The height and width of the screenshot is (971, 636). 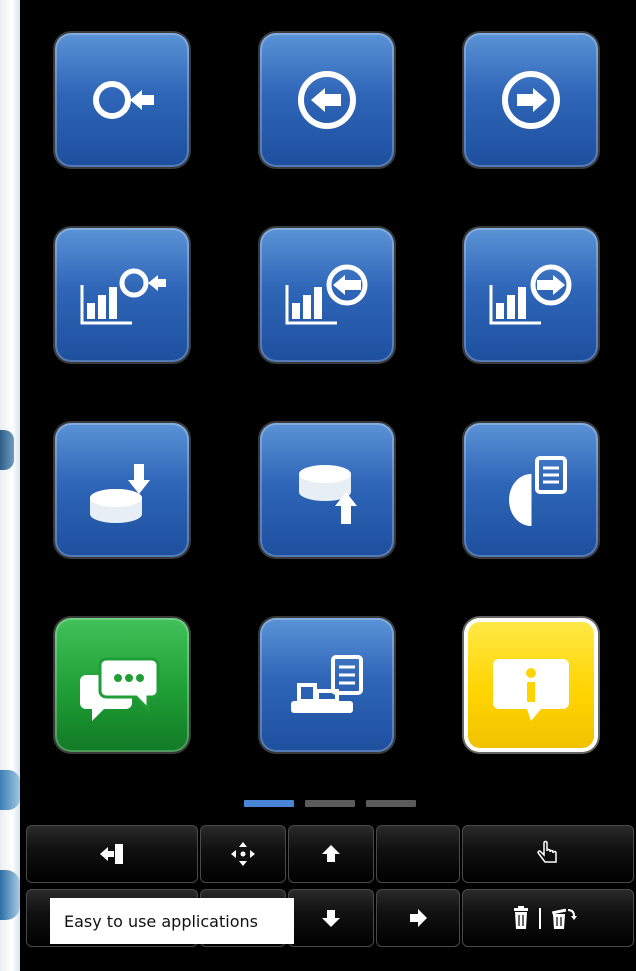 I want to click on move-right-button, so click(x=418, y=918).